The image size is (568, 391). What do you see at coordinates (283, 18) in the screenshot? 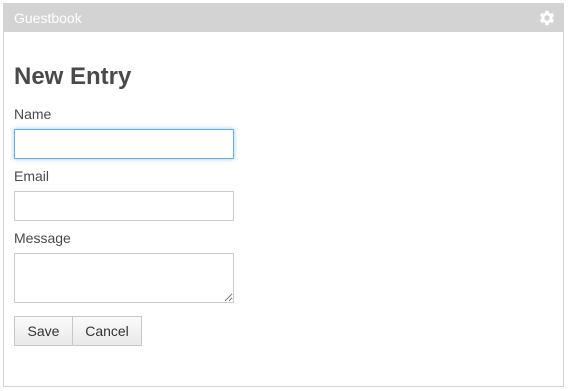
I see `panel-header: Guestbook` at bounding box center [283, 18].